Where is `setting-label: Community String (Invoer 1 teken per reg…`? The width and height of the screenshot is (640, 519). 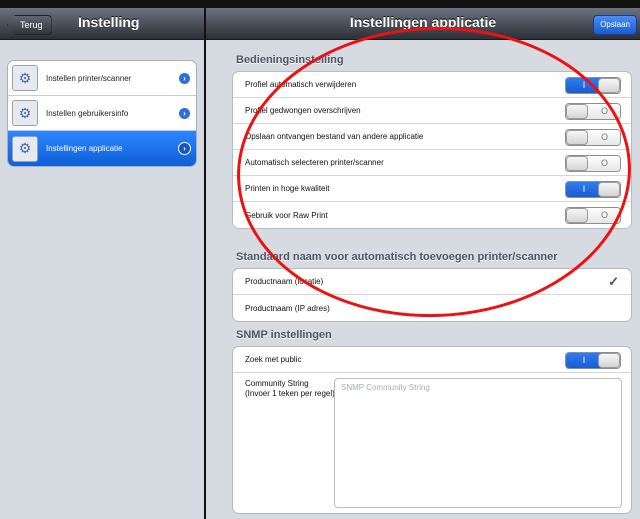
setting-label: Community String (Invoer 1 teken per reg… is located at coordinates (290, 388).